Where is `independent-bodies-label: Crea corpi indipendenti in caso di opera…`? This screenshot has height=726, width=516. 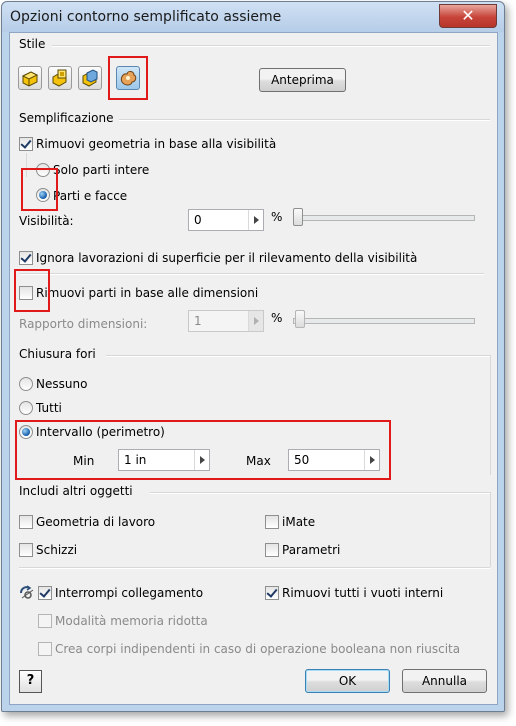 independent-bodies-label: Crea corpi indipendenti in caso di opera… is located at coordinates (258, 649).